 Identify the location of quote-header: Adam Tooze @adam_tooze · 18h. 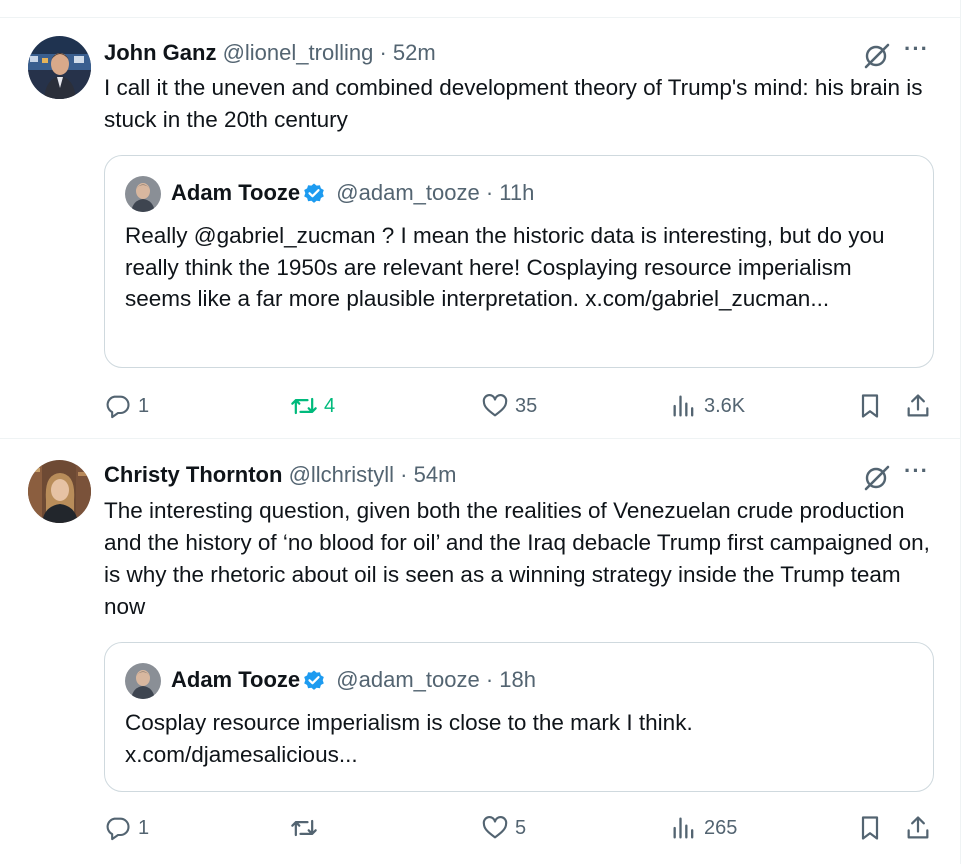
(353, 680).